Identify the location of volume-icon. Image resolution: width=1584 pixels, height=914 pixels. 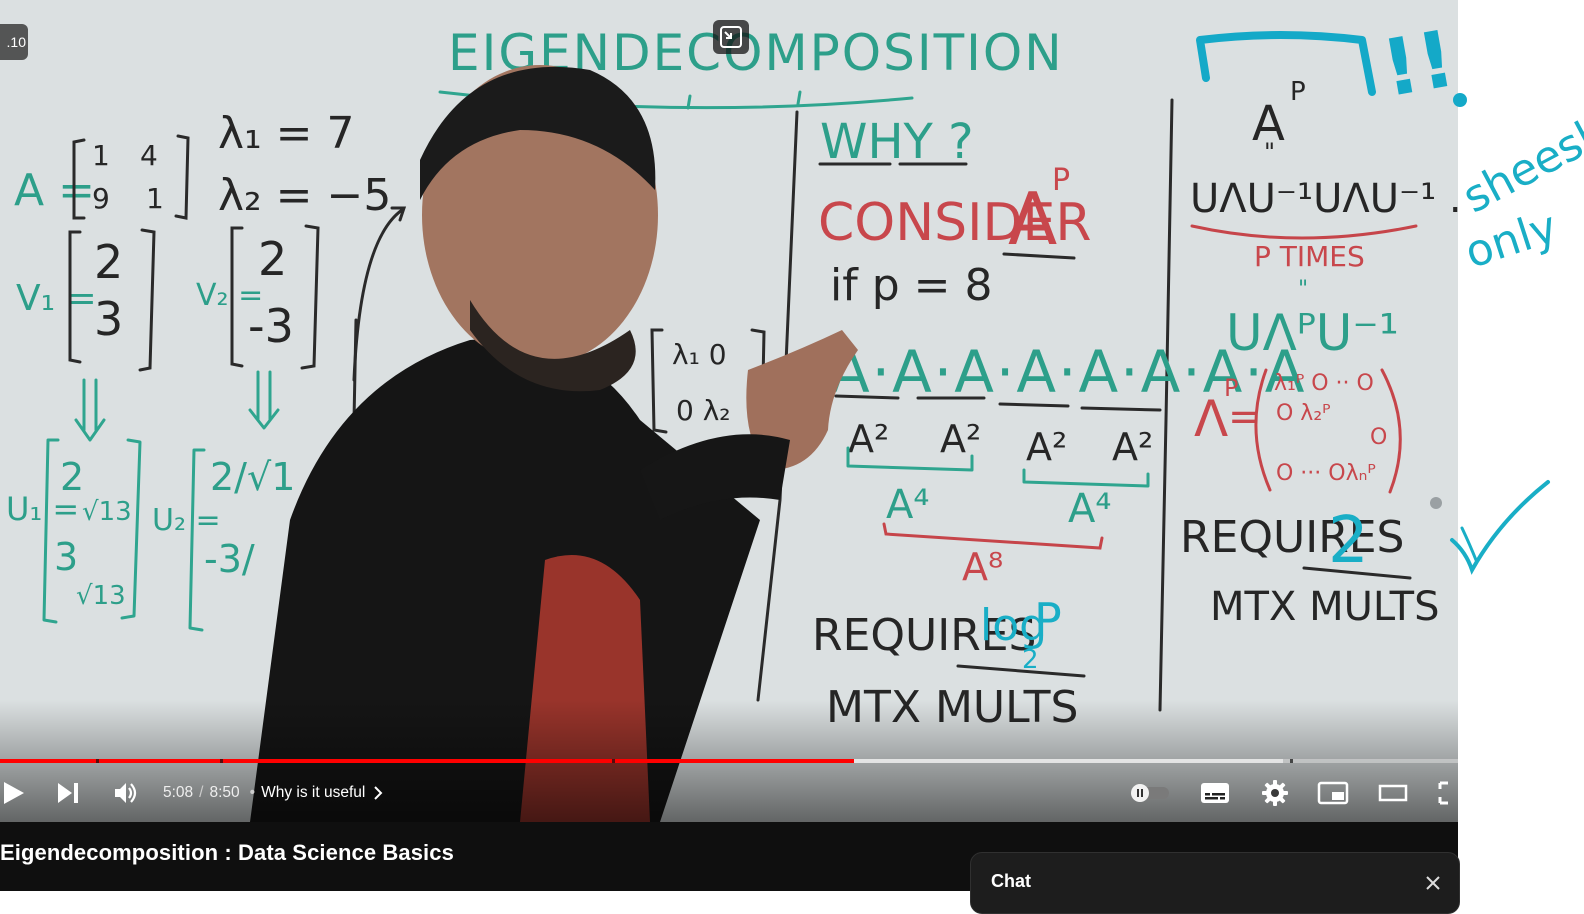
(126, 793).